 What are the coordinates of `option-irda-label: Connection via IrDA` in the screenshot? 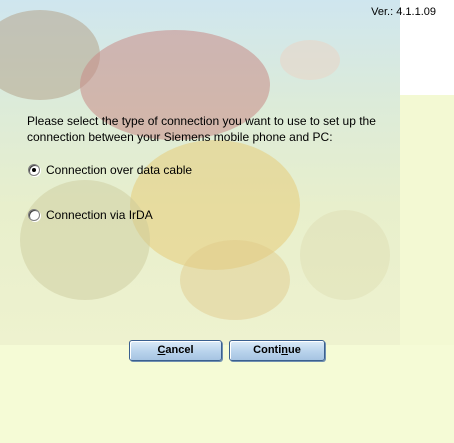 It's located at (99, 215).